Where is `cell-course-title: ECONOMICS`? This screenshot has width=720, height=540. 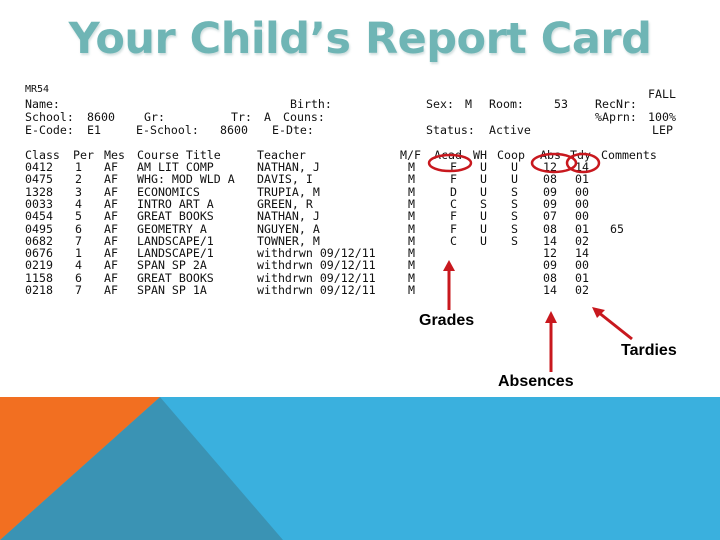 cell-course-title: ECONOMICS is located at coordinates (168, 191).